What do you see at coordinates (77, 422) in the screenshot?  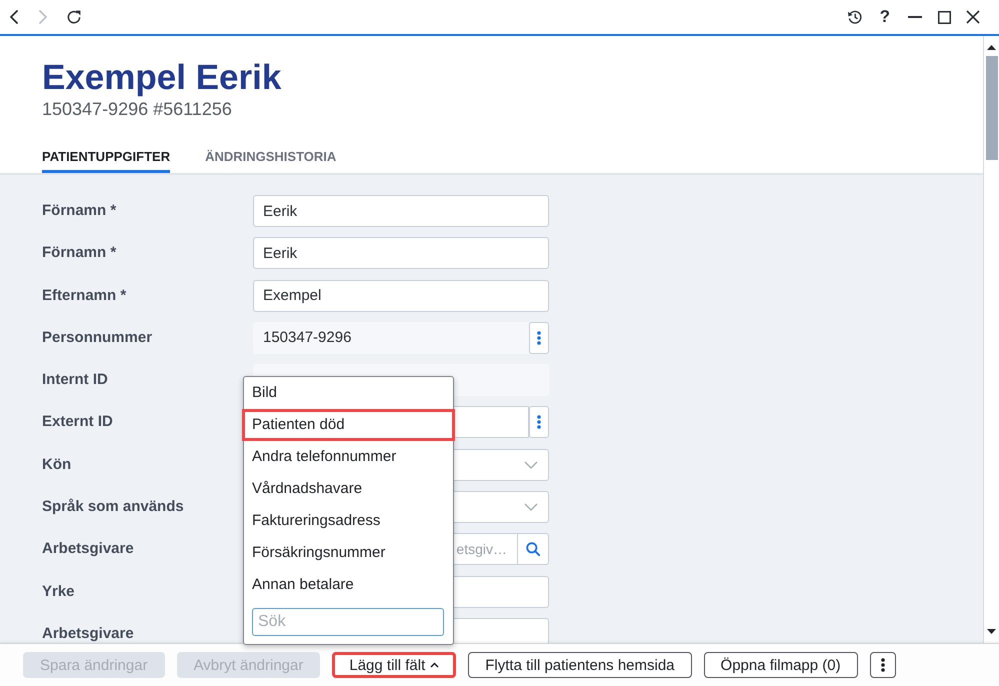 I see `field-label: Externt ID` at bounding box center [77, 422].